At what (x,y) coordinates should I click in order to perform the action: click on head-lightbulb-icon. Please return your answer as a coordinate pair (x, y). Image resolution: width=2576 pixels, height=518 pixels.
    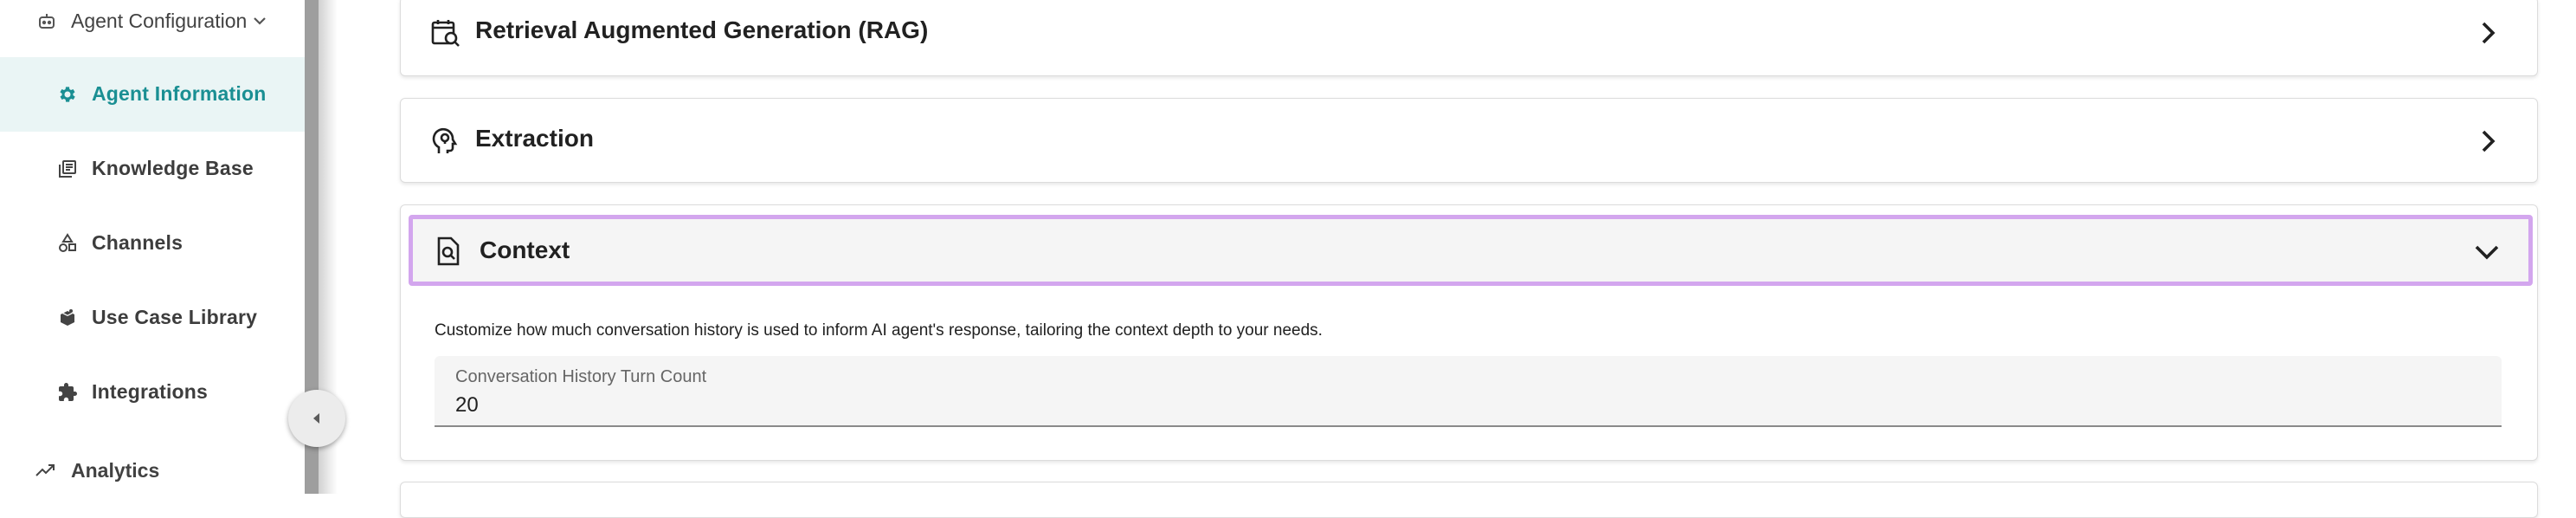
    Looking at the image, I should click on (445, 141).